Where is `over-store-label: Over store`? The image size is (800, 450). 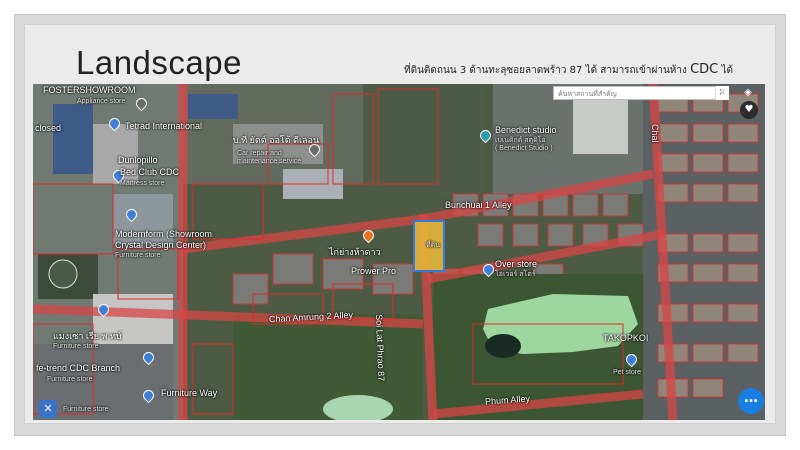 over-store-label: Over store is located at coordinates (516, 264).